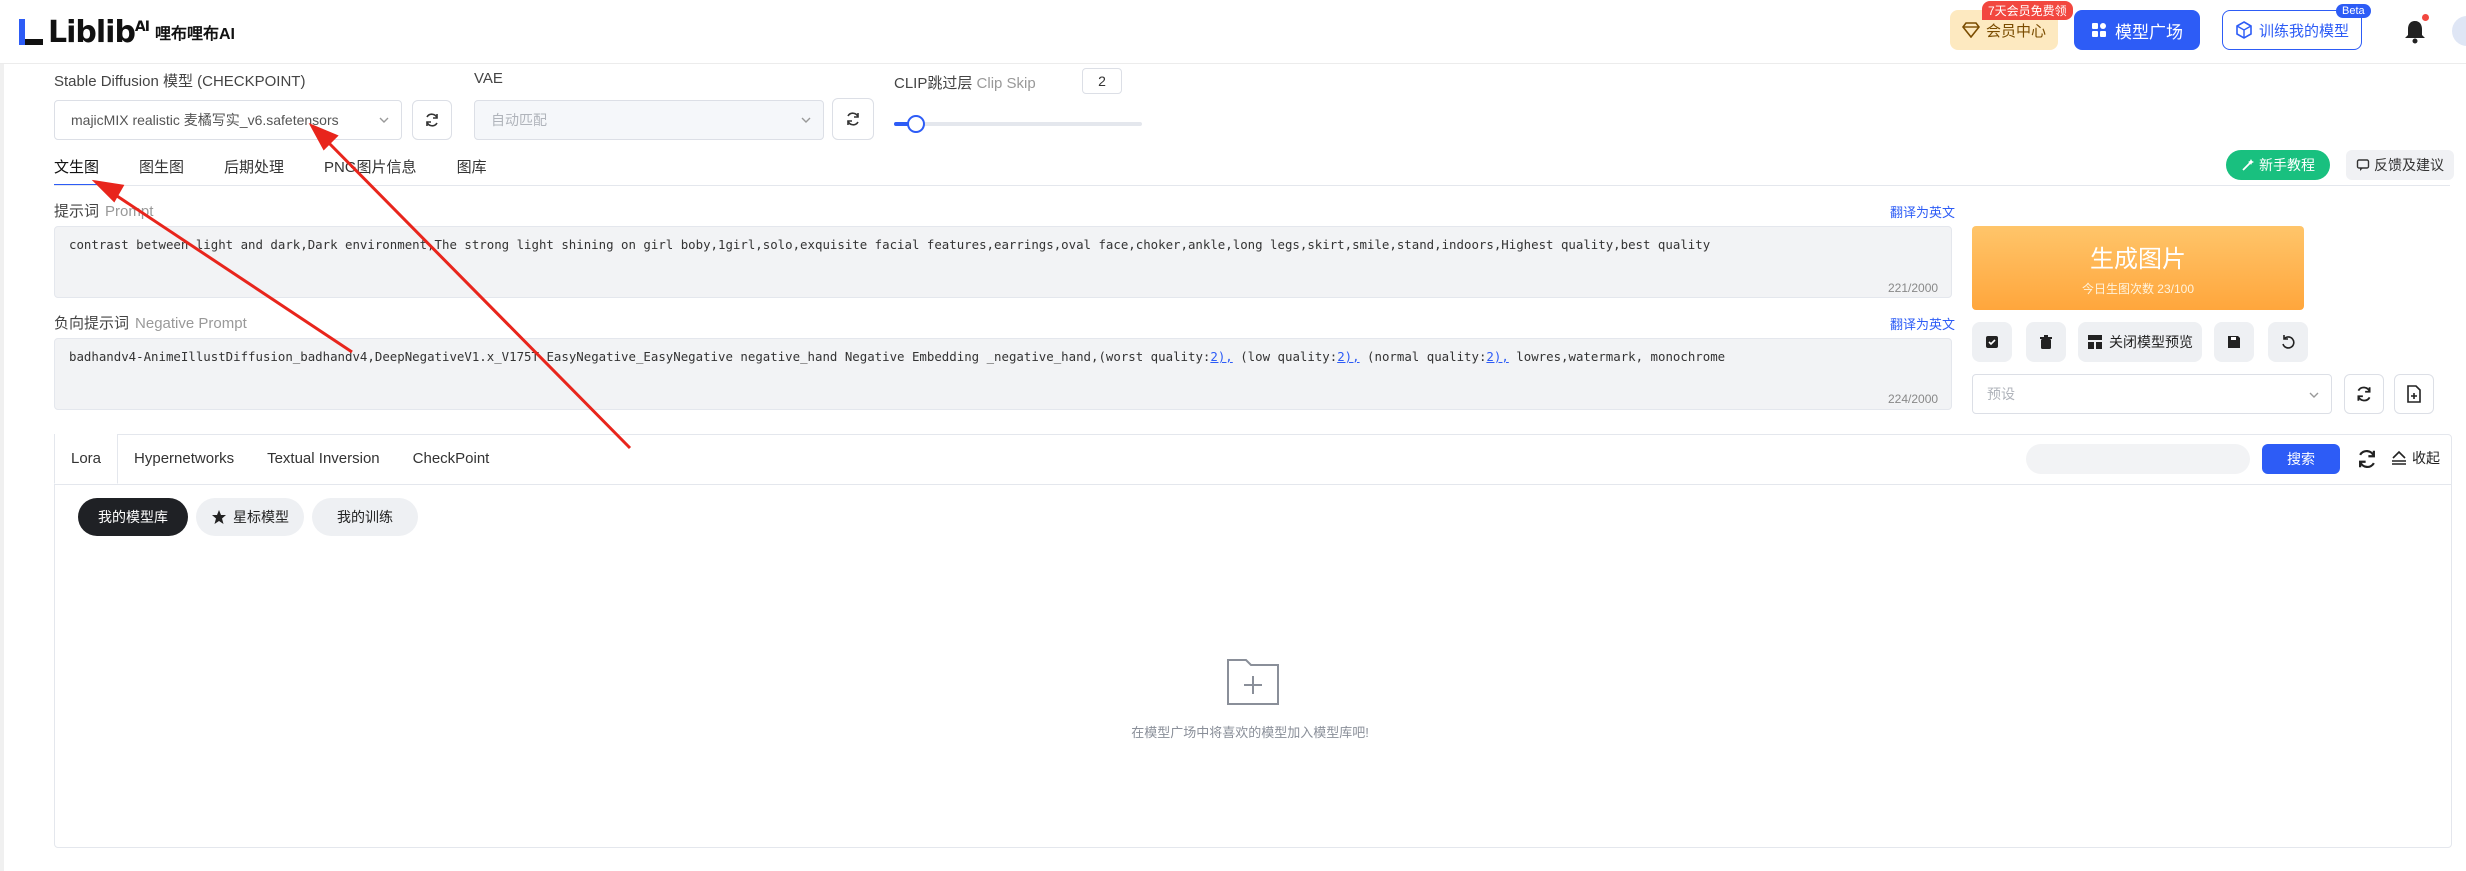 The height and width of the screenshot is (871, 2466). I want to click on tutorial-button: 新手教程, so click(2278, 165).